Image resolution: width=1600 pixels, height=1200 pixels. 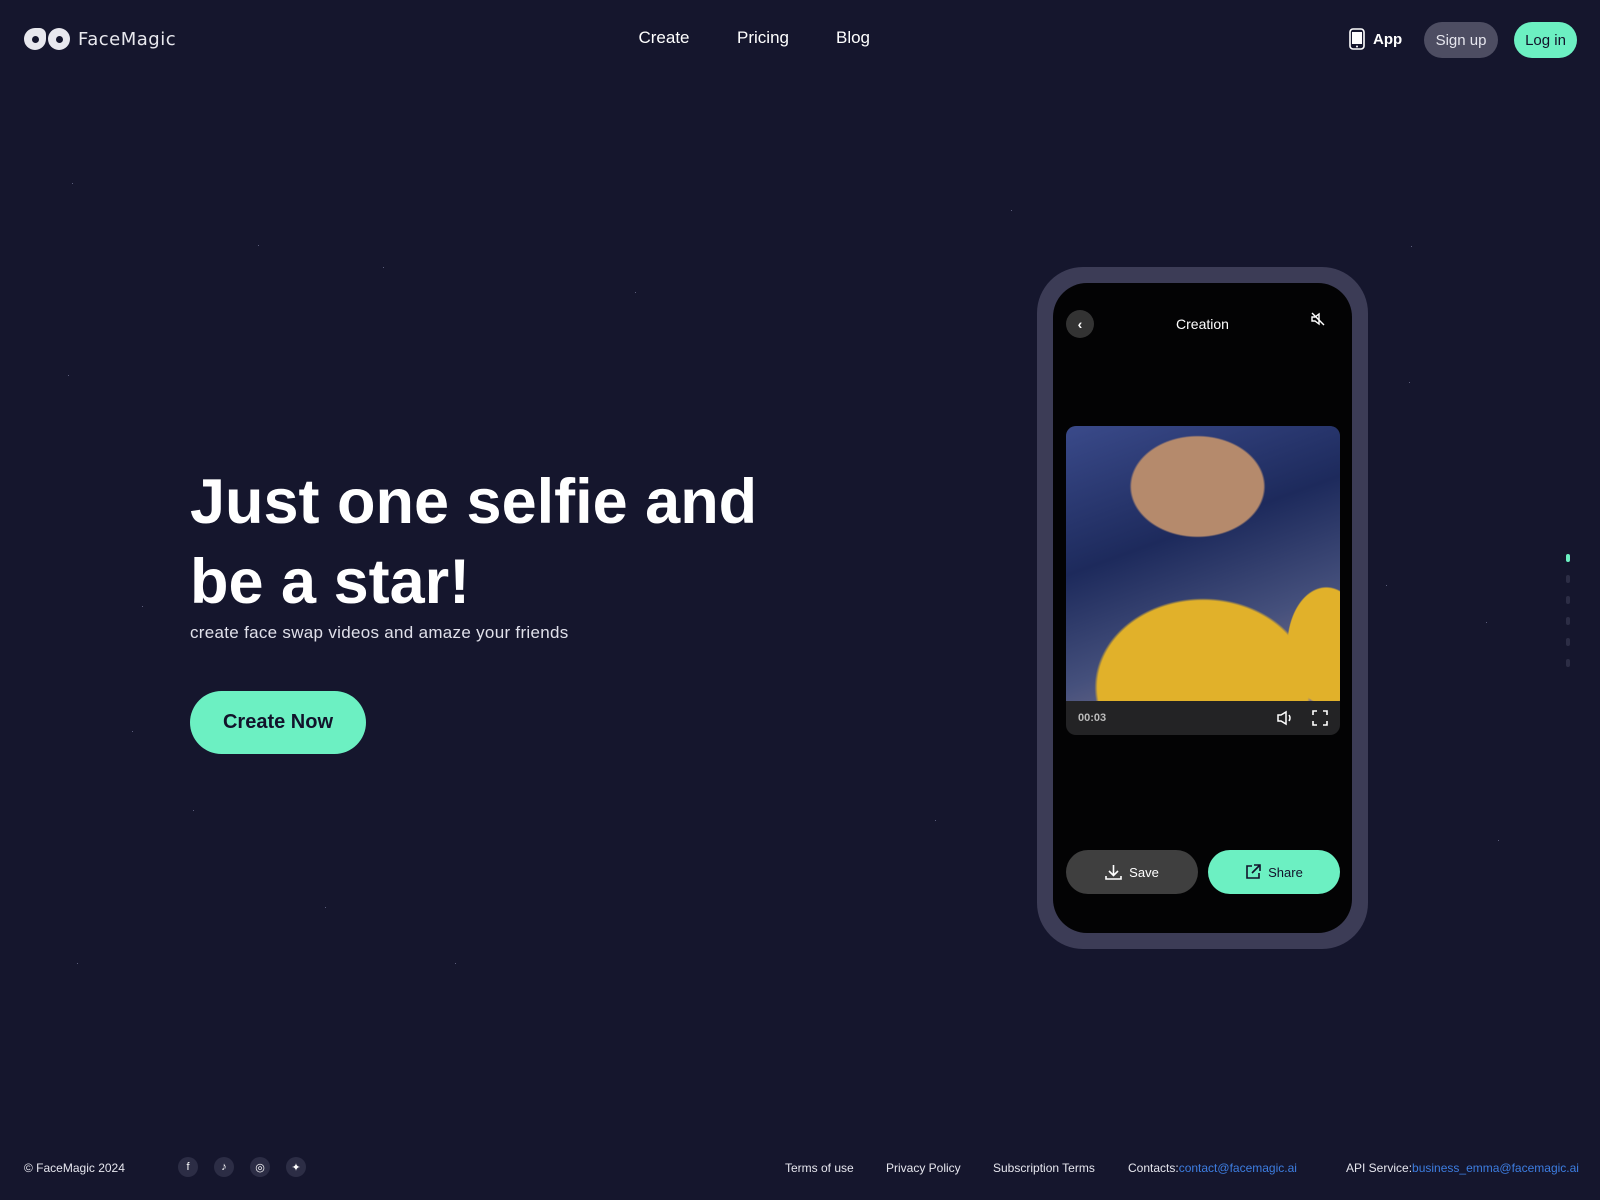 I want to click on phone-screen: ‹ Creation 00:03 Save Share, so click(x=1202, y=608).